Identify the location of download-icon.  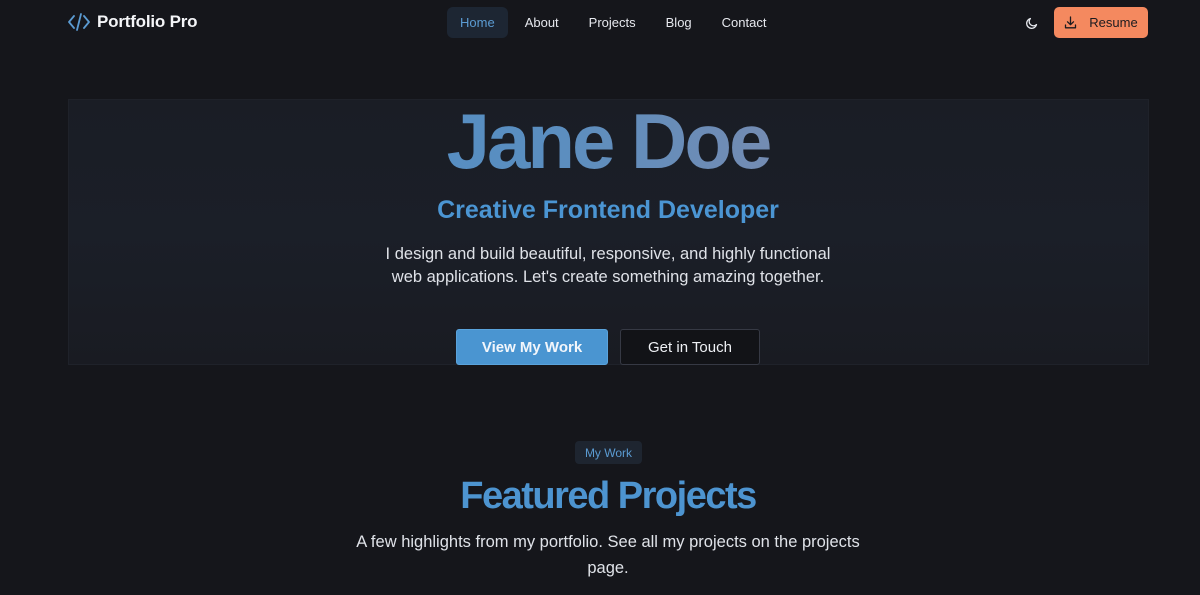
(1071, 22).